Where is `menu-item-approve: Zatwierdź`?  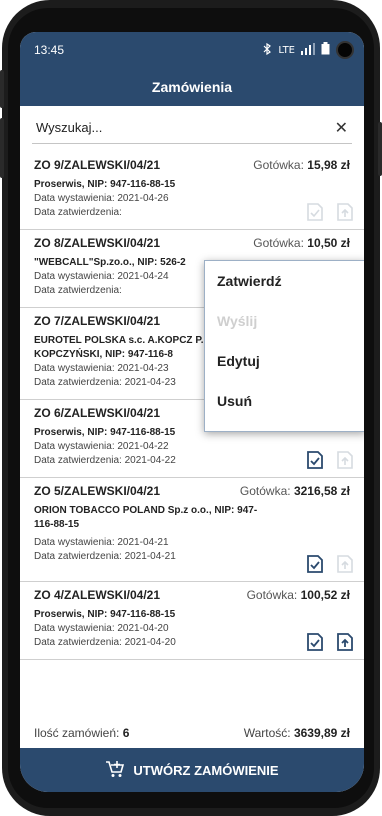
menu-item-approve: Zatwierdź is located at coordinates (284, 281).